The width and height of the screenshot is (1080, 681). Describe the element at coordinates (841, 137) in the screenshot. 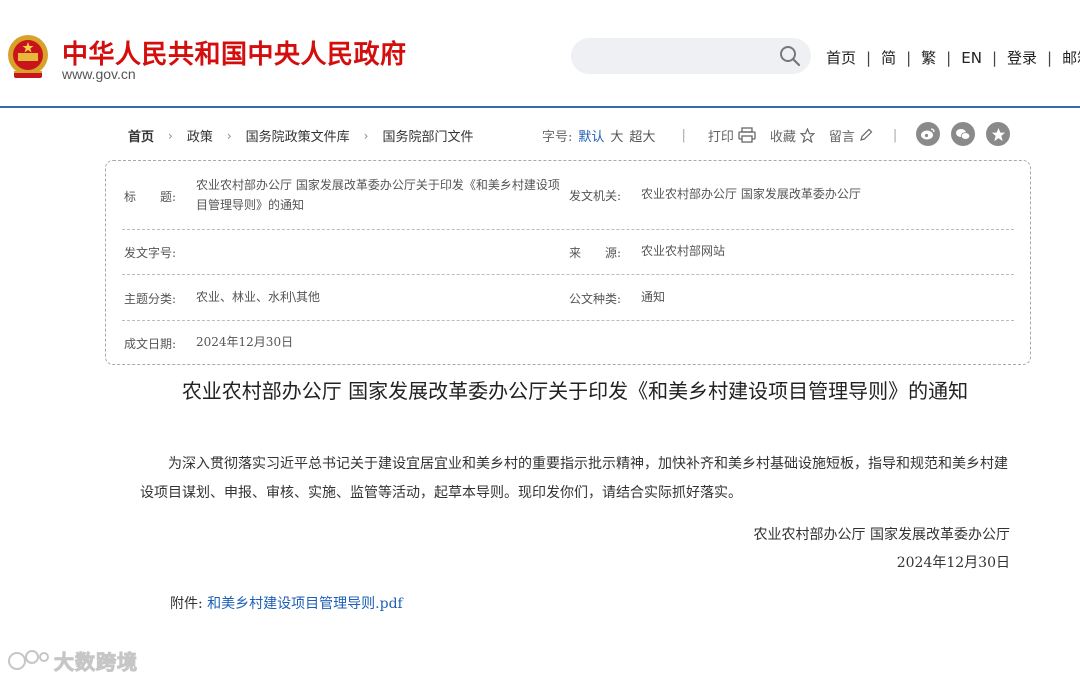

I see `comment-label: 留言` at that location.